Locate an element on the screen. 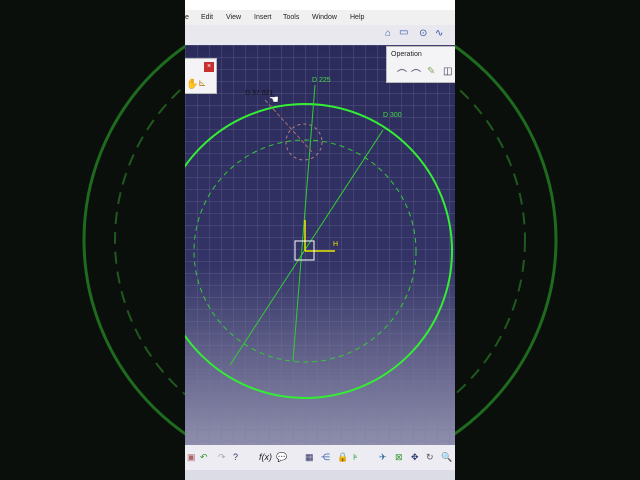 The image size is (640, 480). menu-window: Window is located at coordinates (324, 17).